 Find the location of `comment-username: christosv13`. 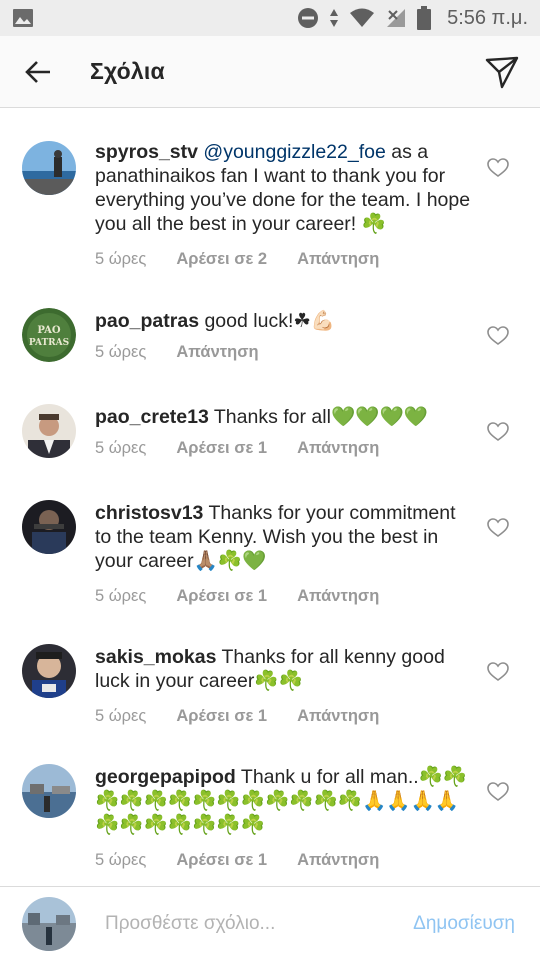

comment-username: christosv13 is located at coordinates (149, 513).